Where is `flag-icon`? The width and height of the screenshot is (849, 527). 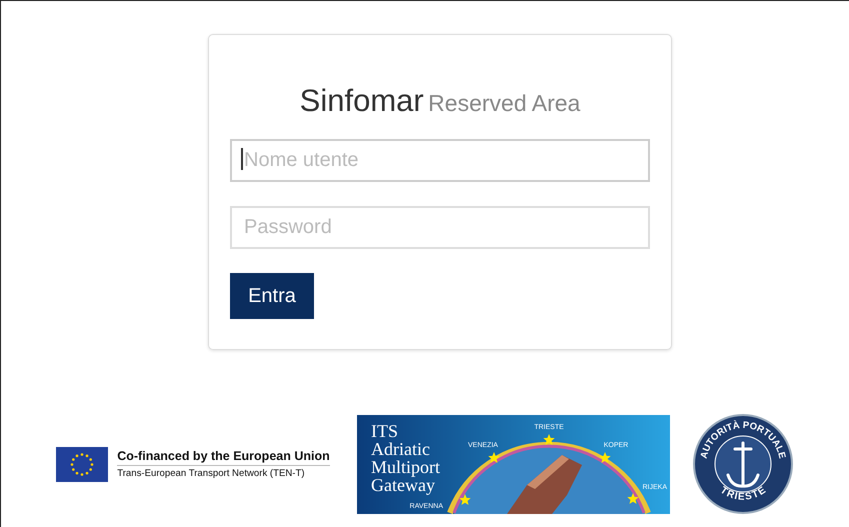 flag-icon is located at coordinates (82, 464).